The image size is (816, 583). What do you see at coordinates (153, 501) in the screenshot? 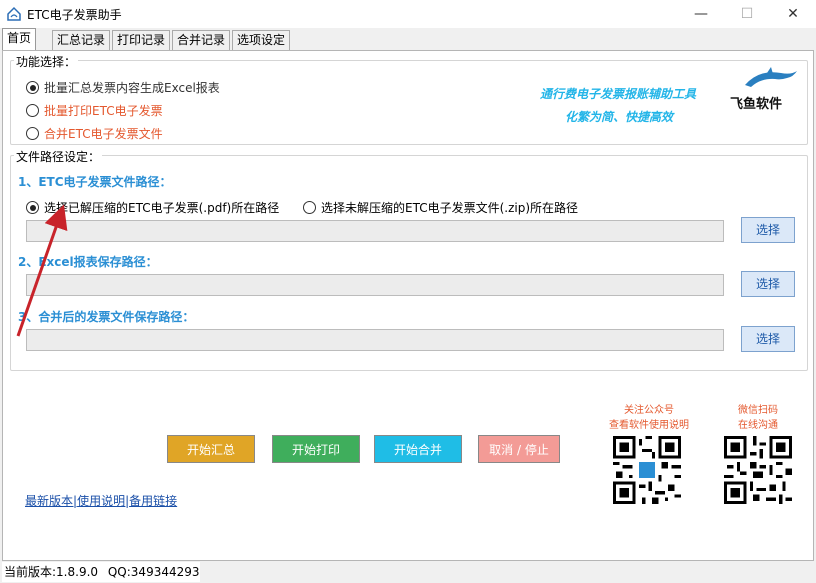
I see `backup-link: 备用链接` at bounding box center [153, 501].